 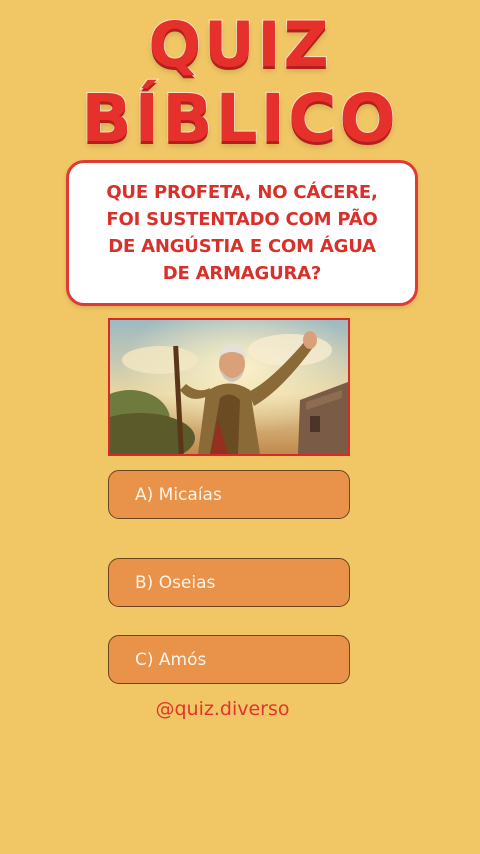 I want to click on question-line-4: DE ARMAGURA?, so click(x=242, y=273).